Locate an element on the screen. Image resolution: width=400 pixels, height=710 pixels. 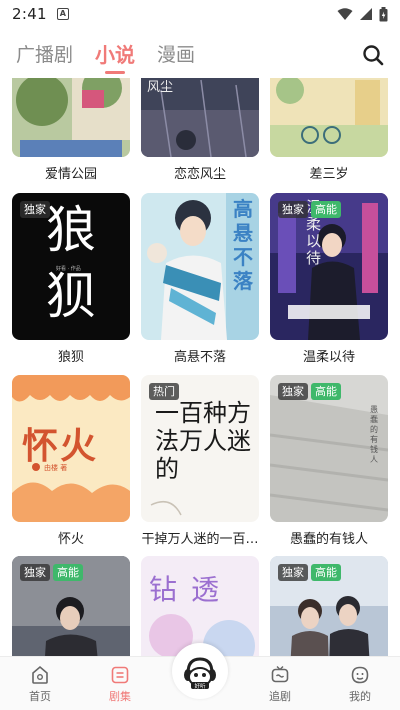
book-cover: 高悬不落 is located at coordinates (200, 266).